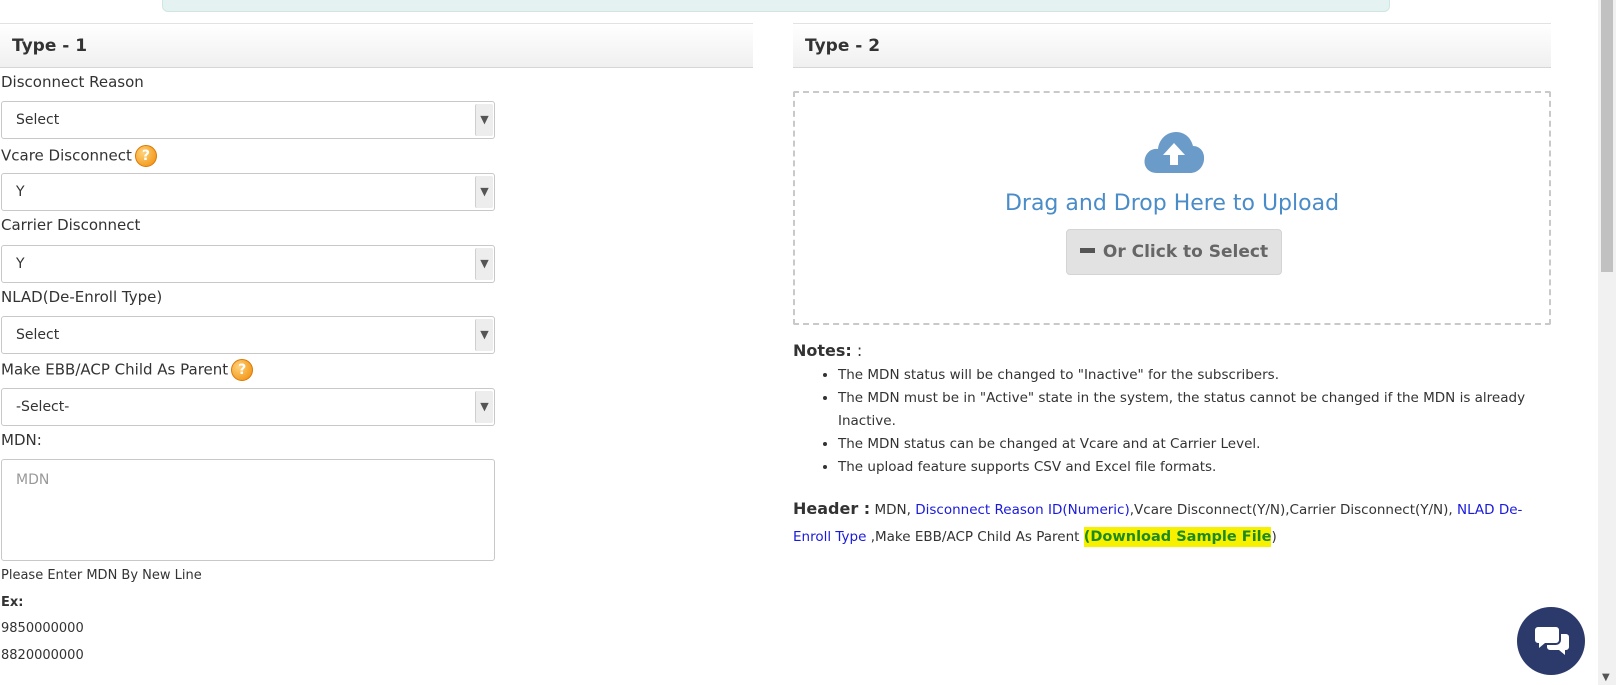  I want to click on vcare-disconnect-label-row: Vcare Disconnect?, so click(79, 156).